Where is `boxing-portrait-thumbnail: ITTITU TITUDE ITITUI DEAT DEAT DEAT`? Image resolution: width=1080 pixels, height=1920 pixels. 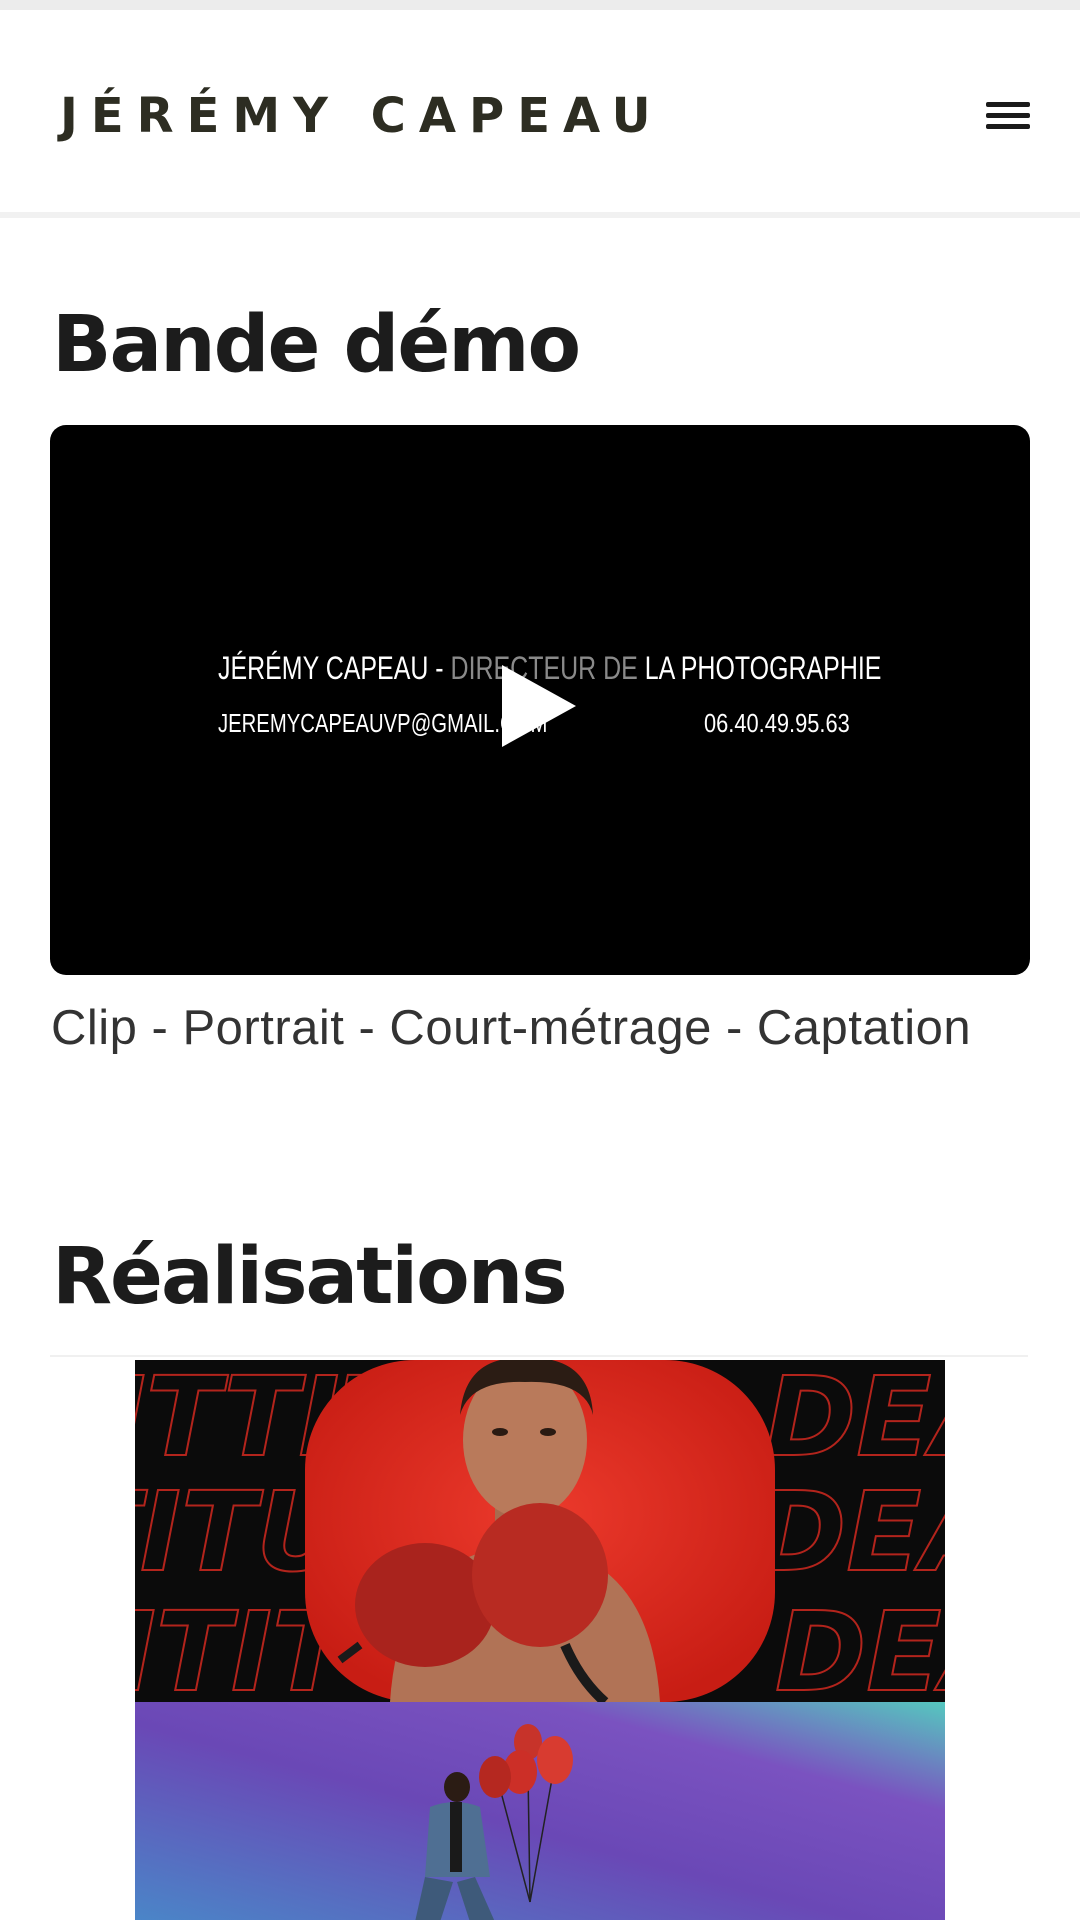 boxing-portrait-thumbnail: ITTITU TITUDE ITITUI DEAT DEAT DEAT is located at coordinates (540, 1531).